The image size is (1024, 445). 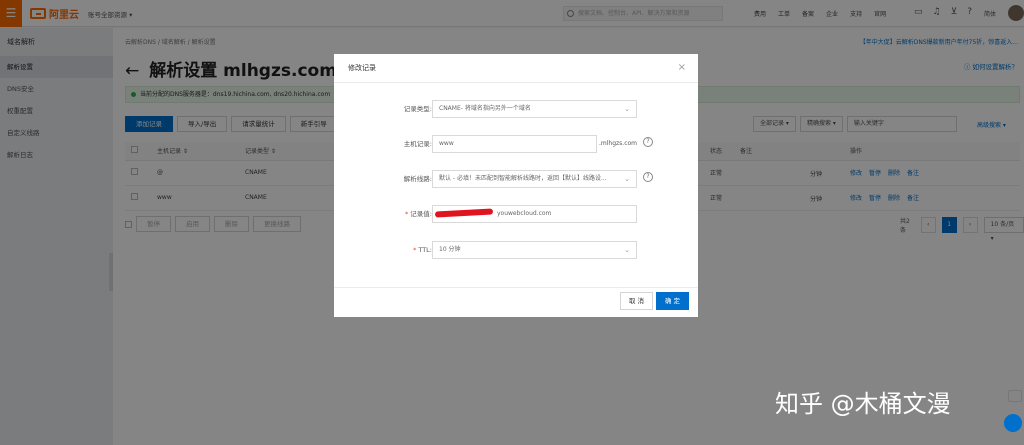 What do you see at coordinates (516, 68) in the screenshot?
I see `dialog-title: 修改记录` at bounding box center [516, 68].